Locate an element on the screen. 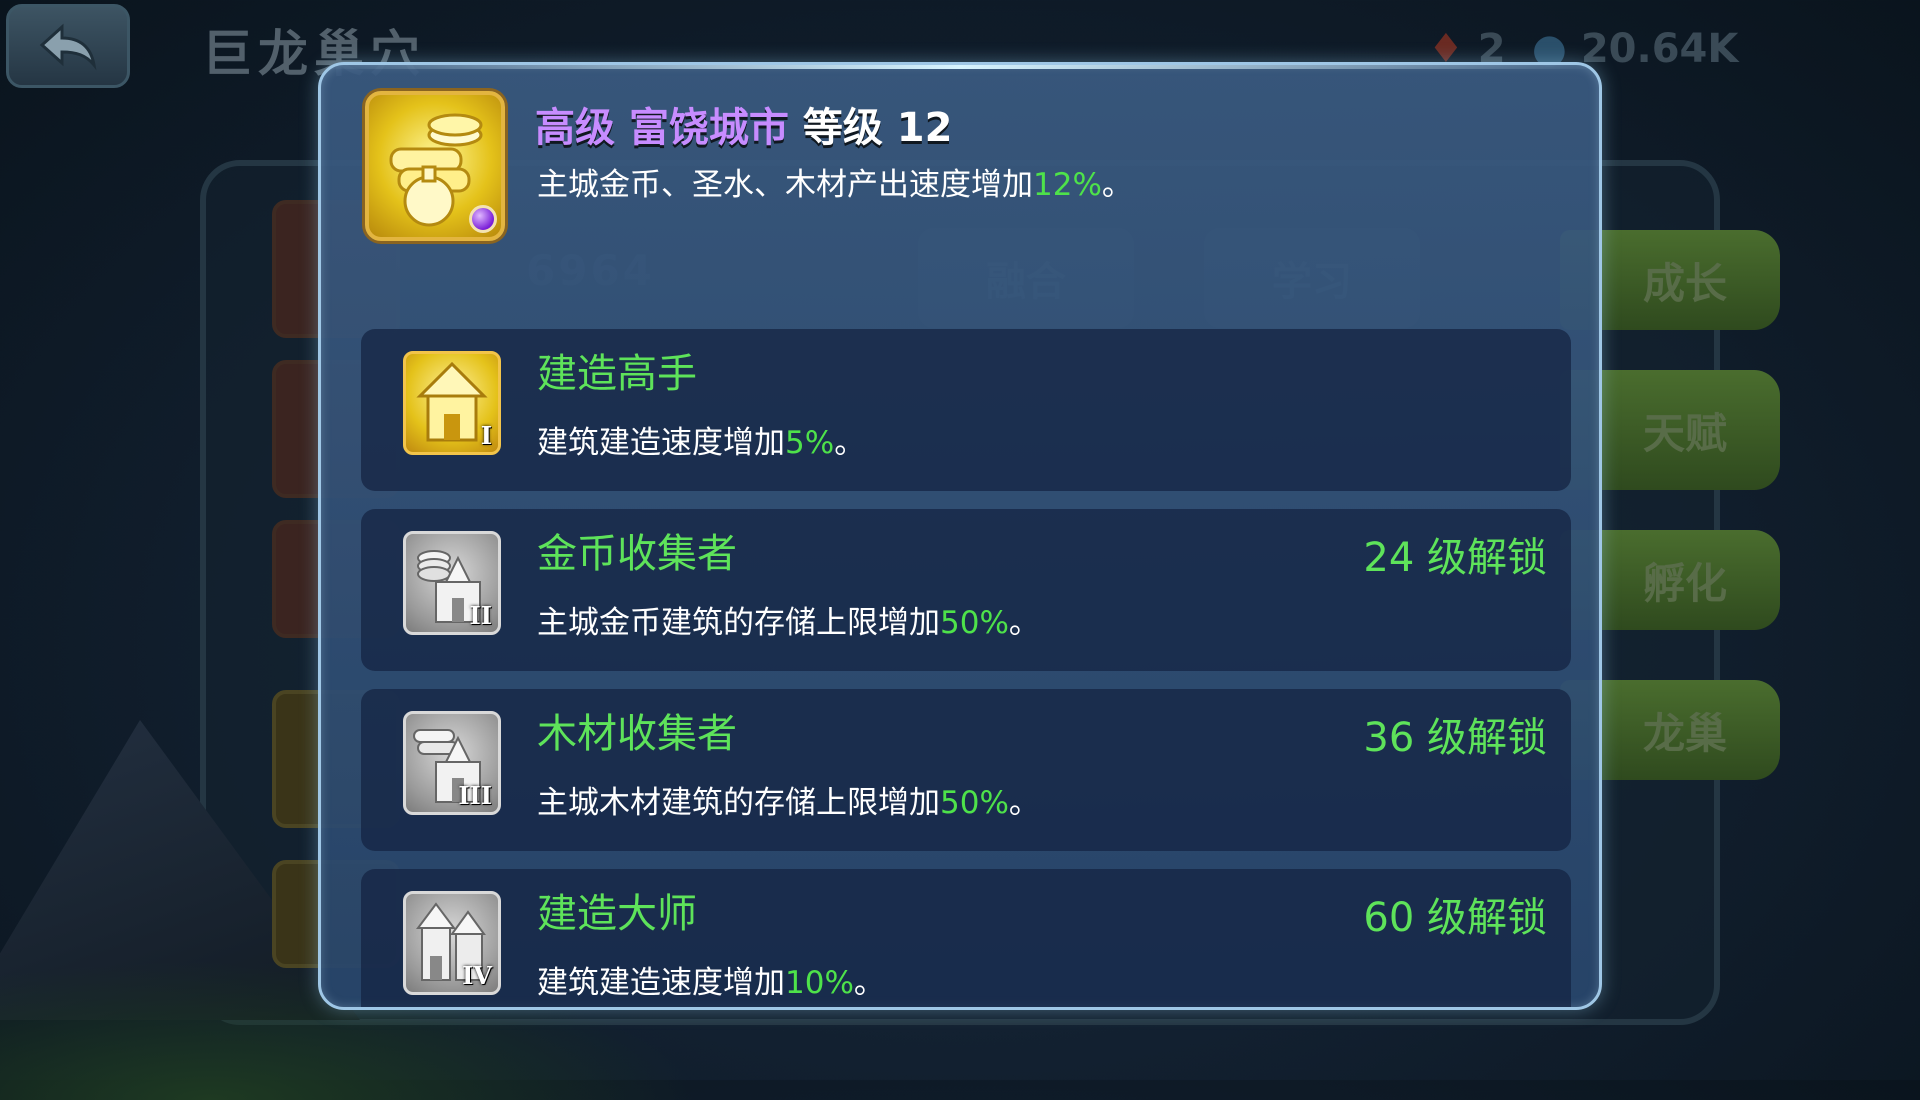 Image resolution: width=1920 pixels, height=1100 pixels. build-tower-icon: I is located at coordinates (452, 403).